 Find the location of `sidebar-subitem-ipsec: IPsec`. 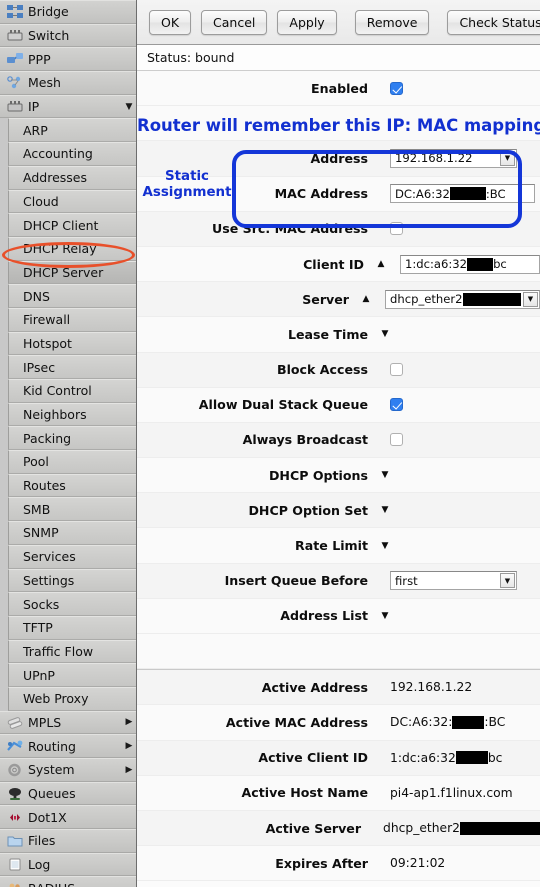

sidebar-subitem-ipsec: IPsec is located at coordinates (72, 367).